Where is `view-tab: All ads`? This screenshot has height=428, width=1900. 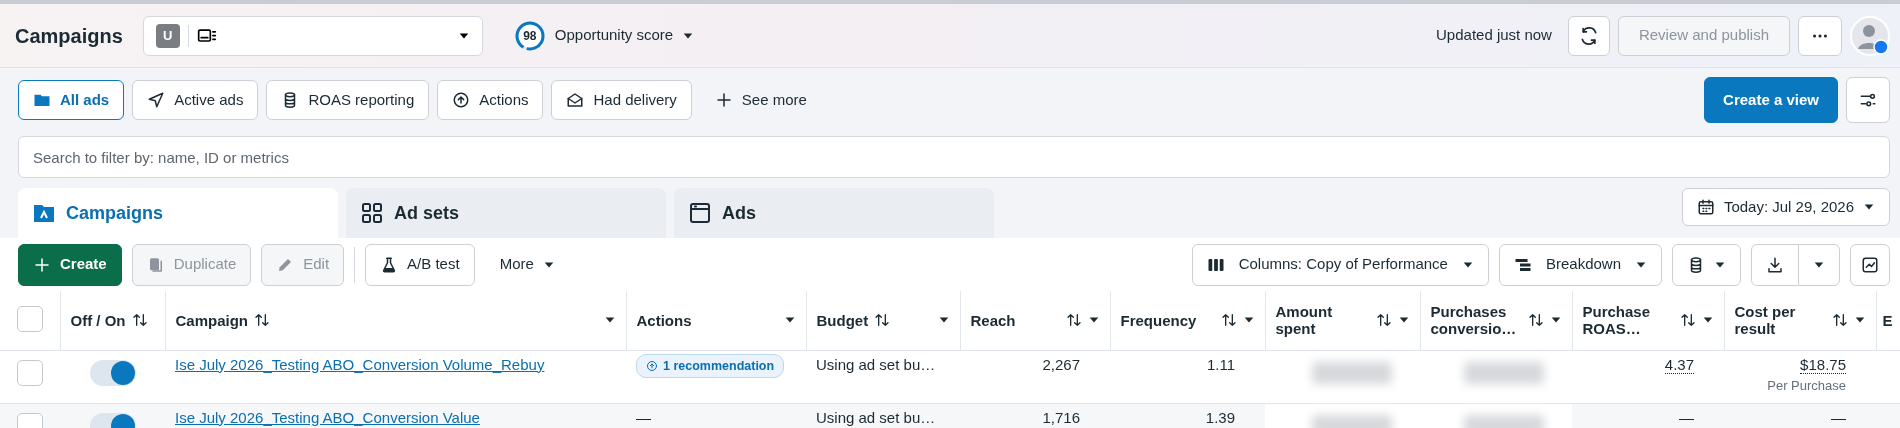
view-tab: All ads is located at coordinates (71, 100).